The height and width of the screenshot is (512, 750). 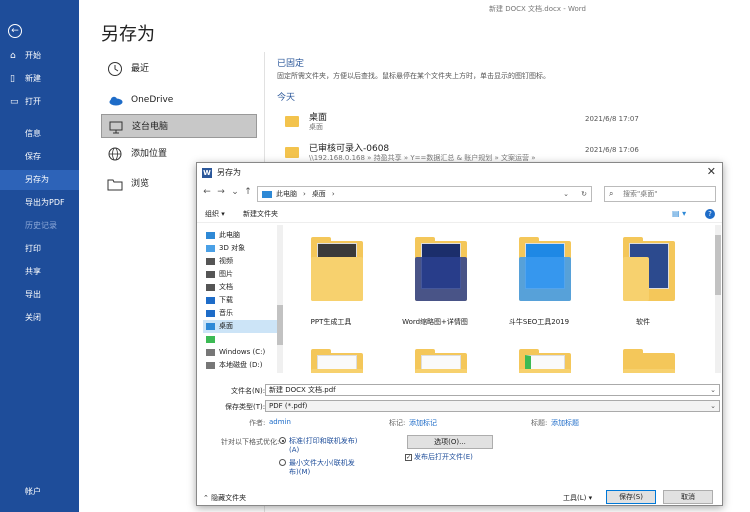 I want to click on video-icon, so click(x=210, y=261).